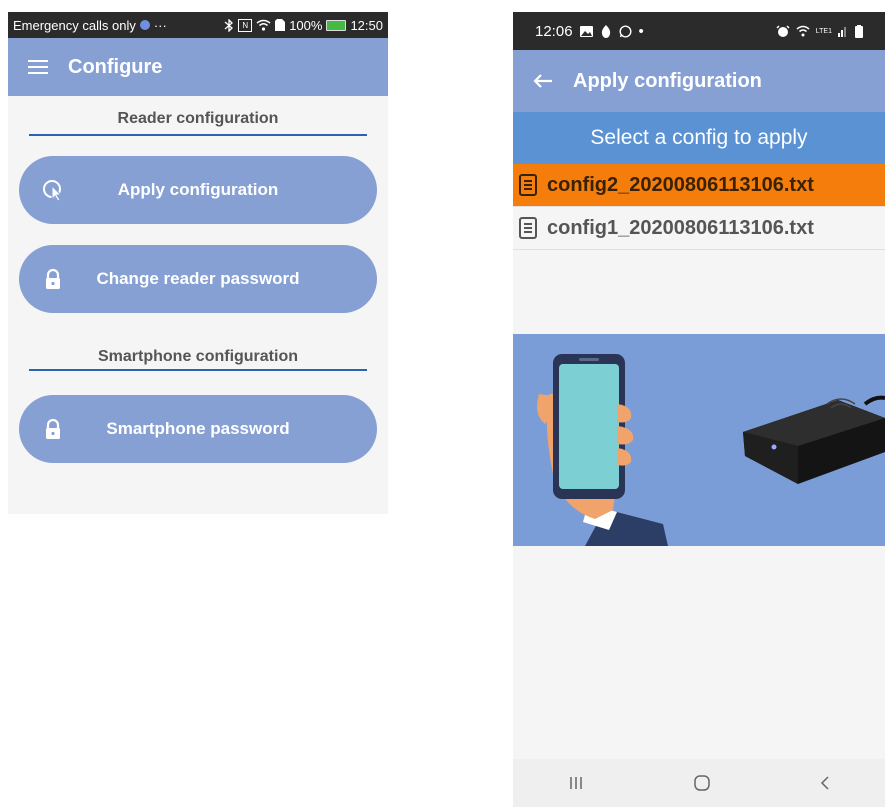 This screenshot has width=885, height=807. I want to click on smartphone-password-button: Smartphone password, so click(198, 429).